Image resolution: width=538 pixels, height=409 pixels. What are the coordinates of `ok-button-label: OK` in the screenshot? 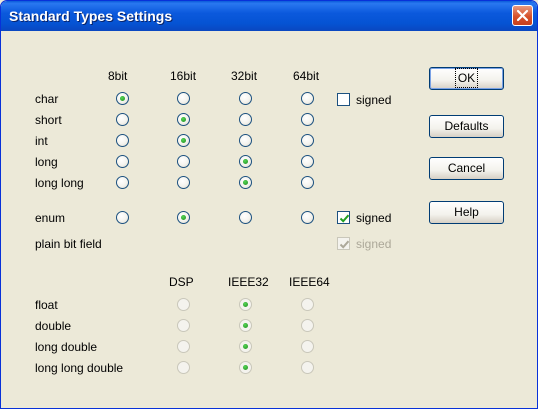 It's located at (466, 78).